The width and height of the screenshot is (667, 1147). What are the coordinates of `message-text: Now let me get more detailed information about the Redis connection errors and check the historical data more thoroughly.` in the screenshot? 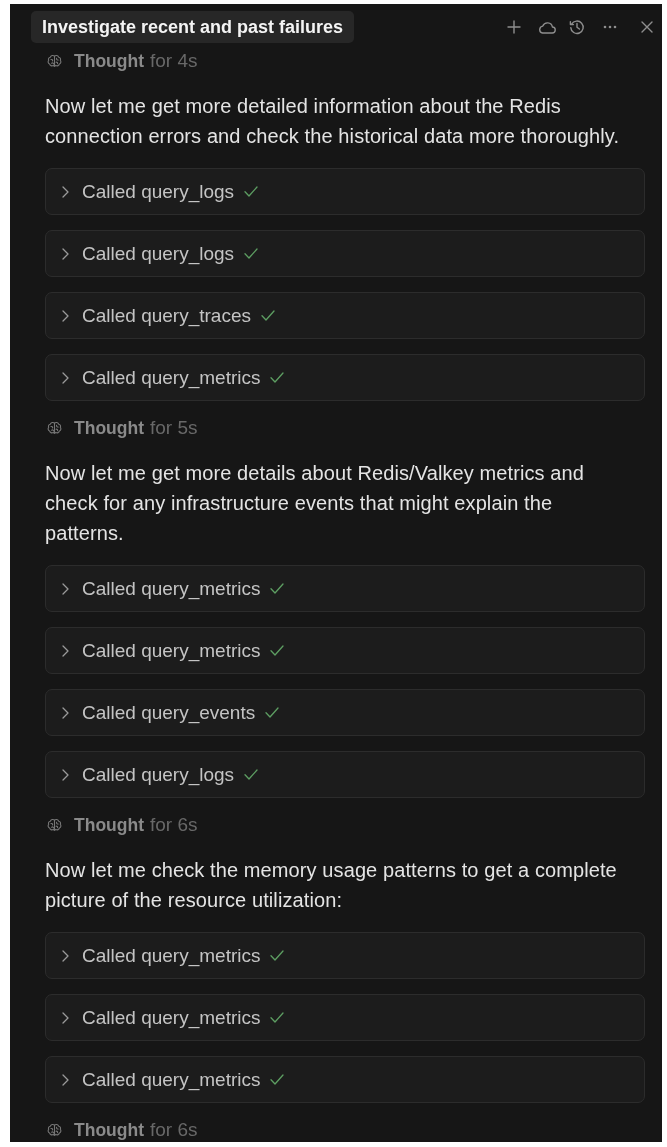 It's located at (333, 121).